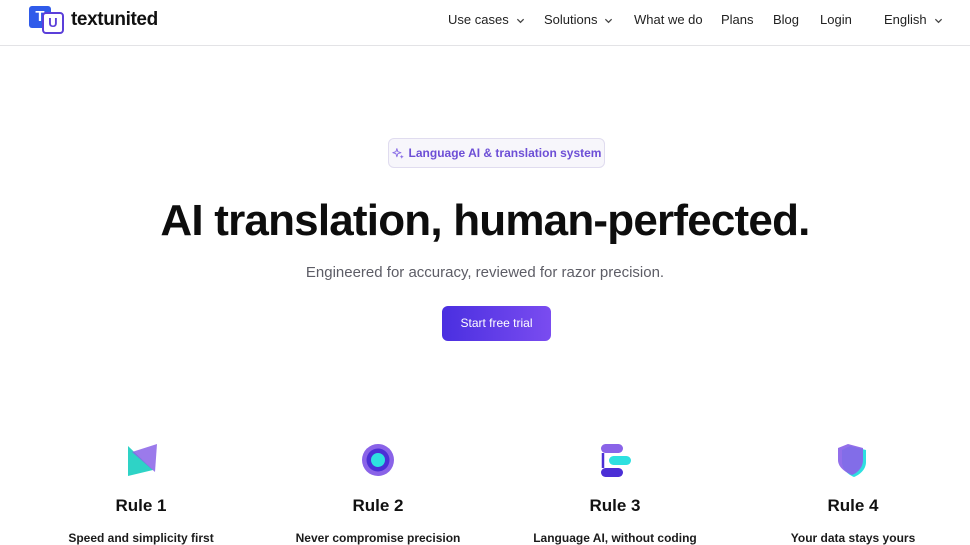 The height and width of the screenshot is (545, 970). I want to click on nav-item-solutions: Solutions, so click(578, 20).